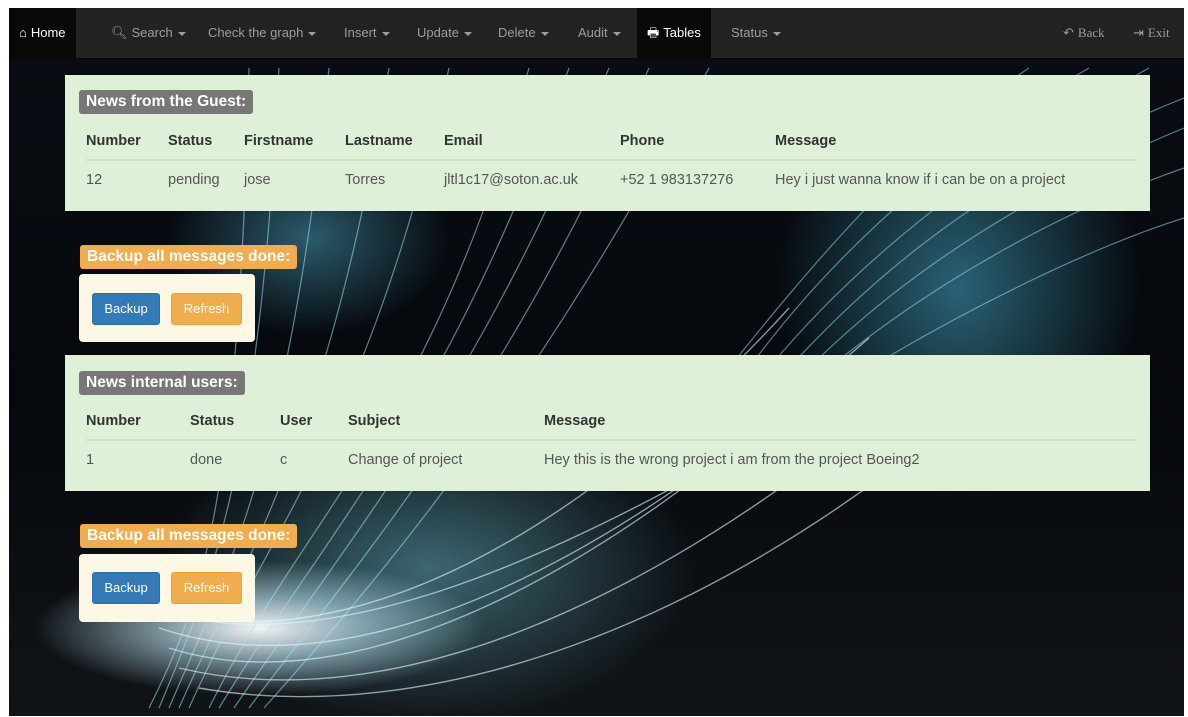 This screenshot has width=1188, height=717. I want to click on nav-insert-dropdown: Insert, so click(367, 33).